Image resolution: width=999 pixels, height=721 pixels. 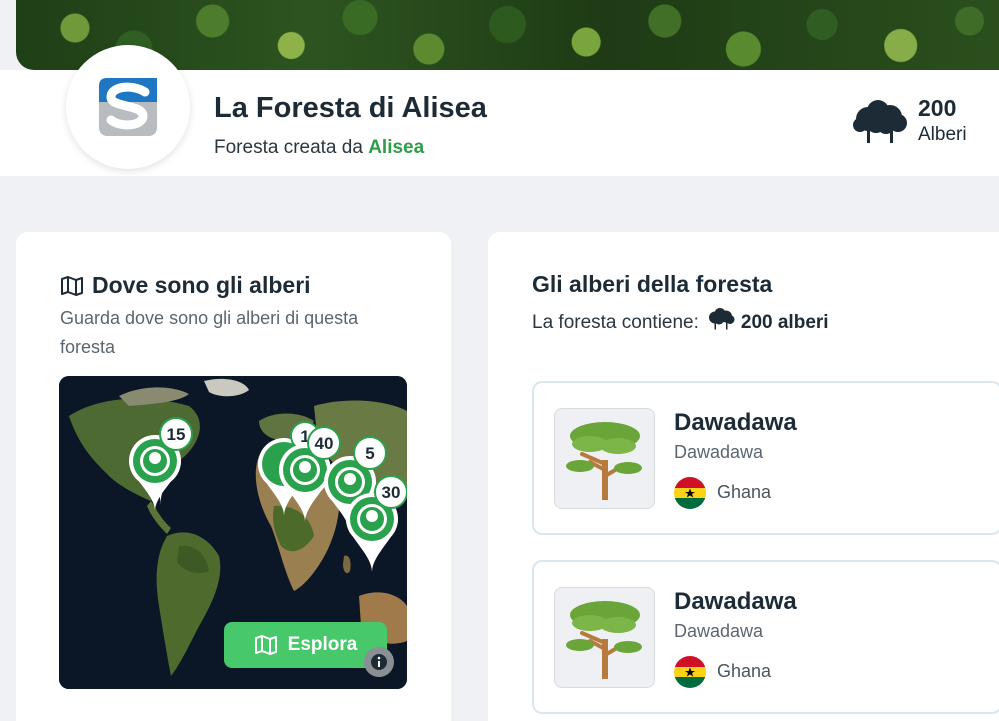 I want to click on svg-text: 40, so click(x=324, y=443).